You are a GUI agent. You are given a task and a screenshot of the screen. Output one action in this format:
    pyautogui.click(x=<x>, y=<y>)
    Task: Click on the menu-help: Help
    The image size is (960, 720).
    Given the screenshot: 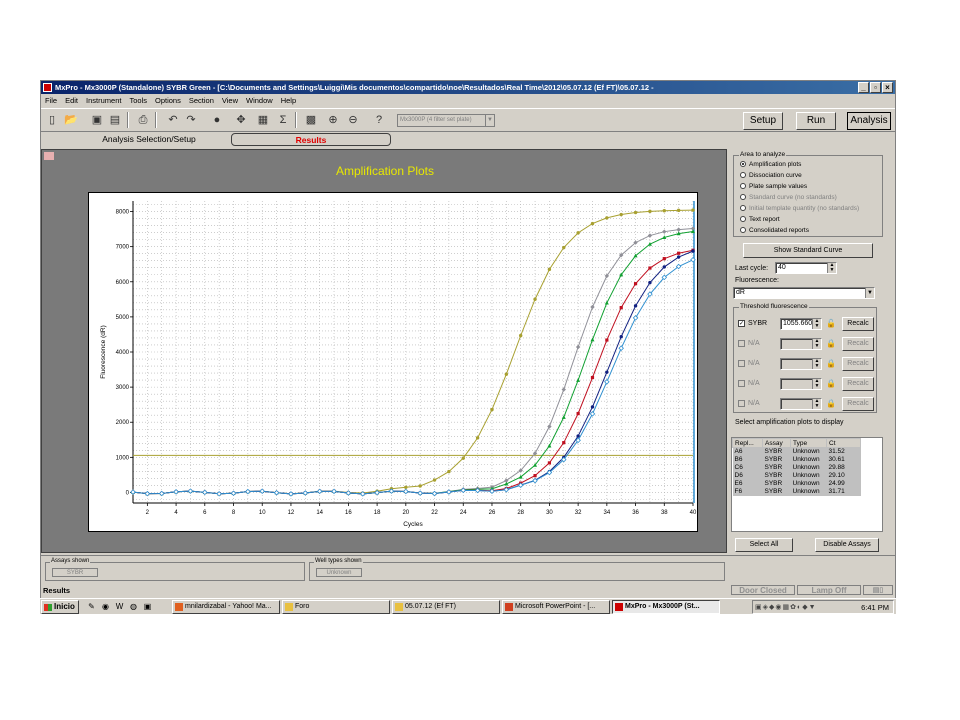 What is the action you would take?
    pyautogui.click(x=288, y=101)
    